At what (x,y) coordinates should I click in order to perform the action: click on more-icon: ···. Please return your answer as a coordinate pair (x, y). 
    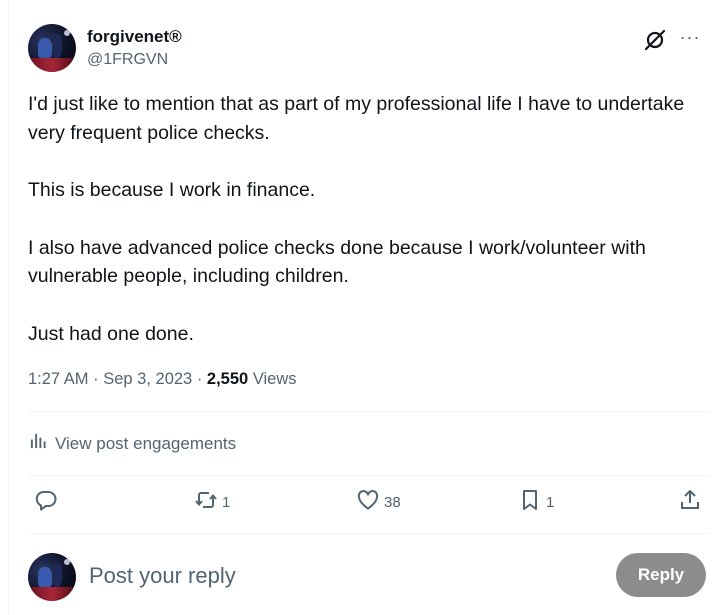
    Looking at the image, I should click on (690, 39).